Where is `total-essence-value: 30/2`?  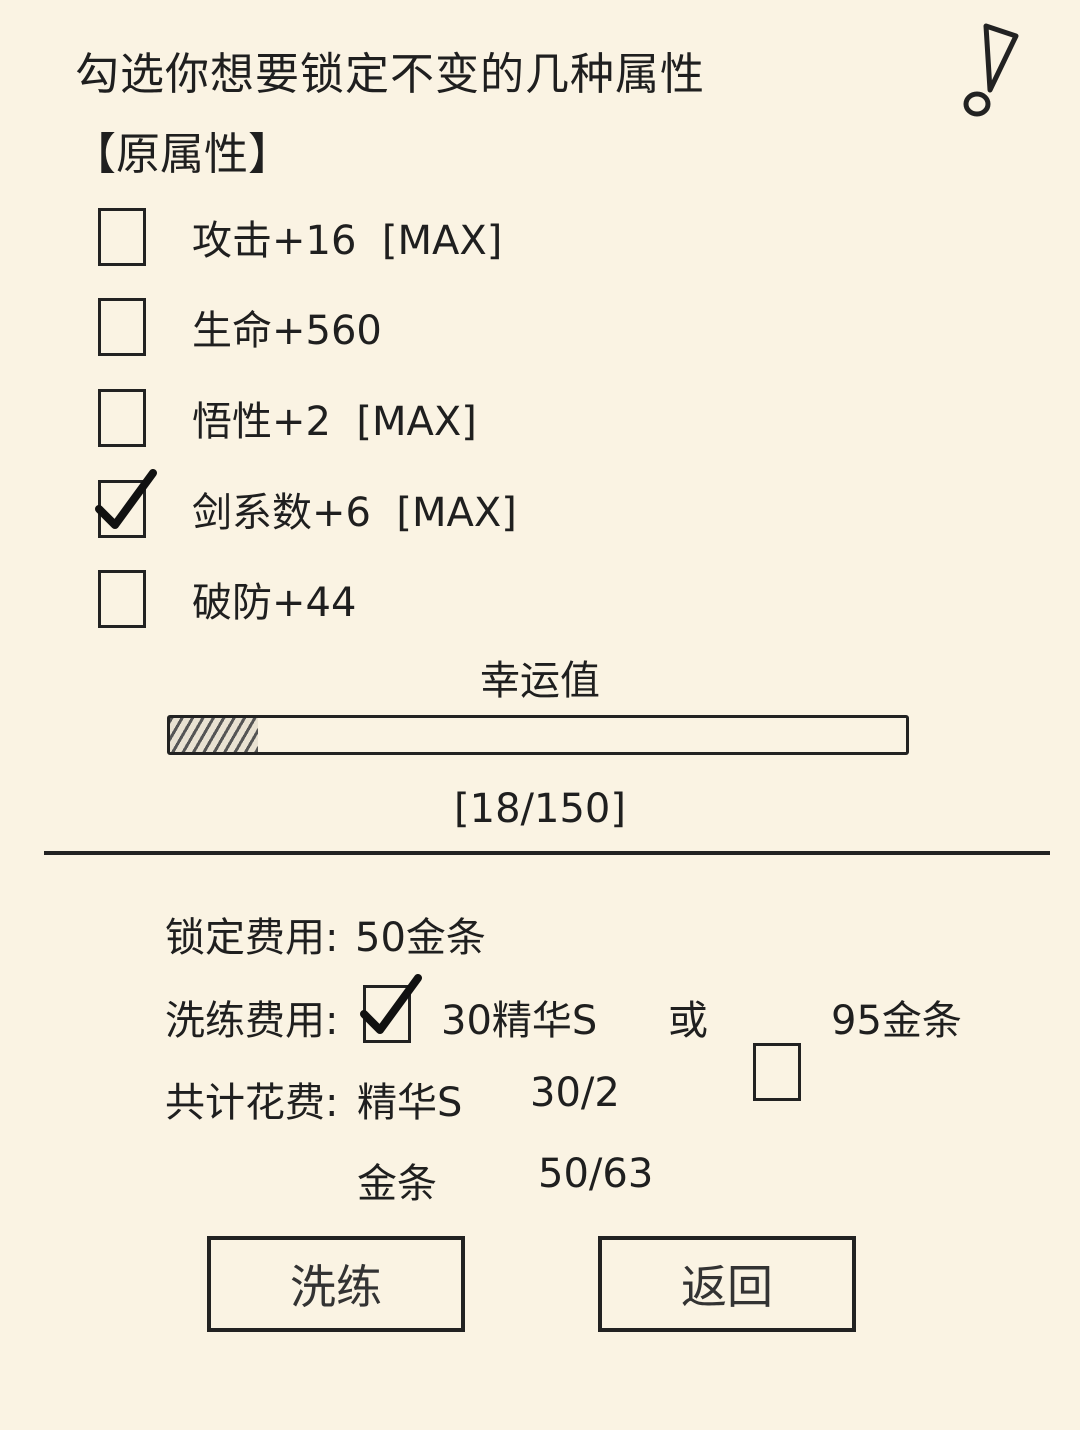
total-essence-value: 30/2 is located at coordinates (575, 1093).